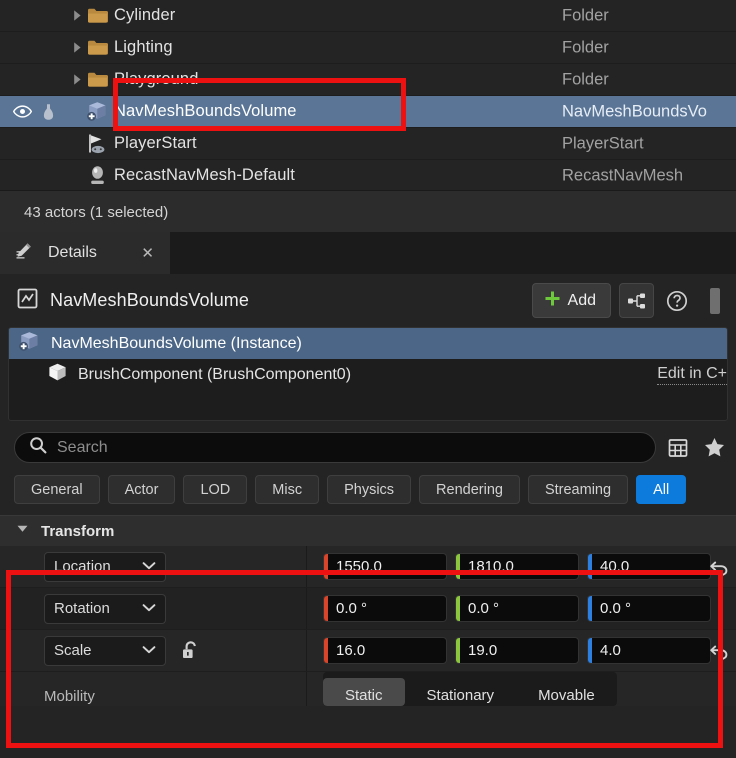  Describe the element at coordinates (215, 374) in the screenshot. I see `component-row-label: BrushComponent (BrushComponent0)` at that location.